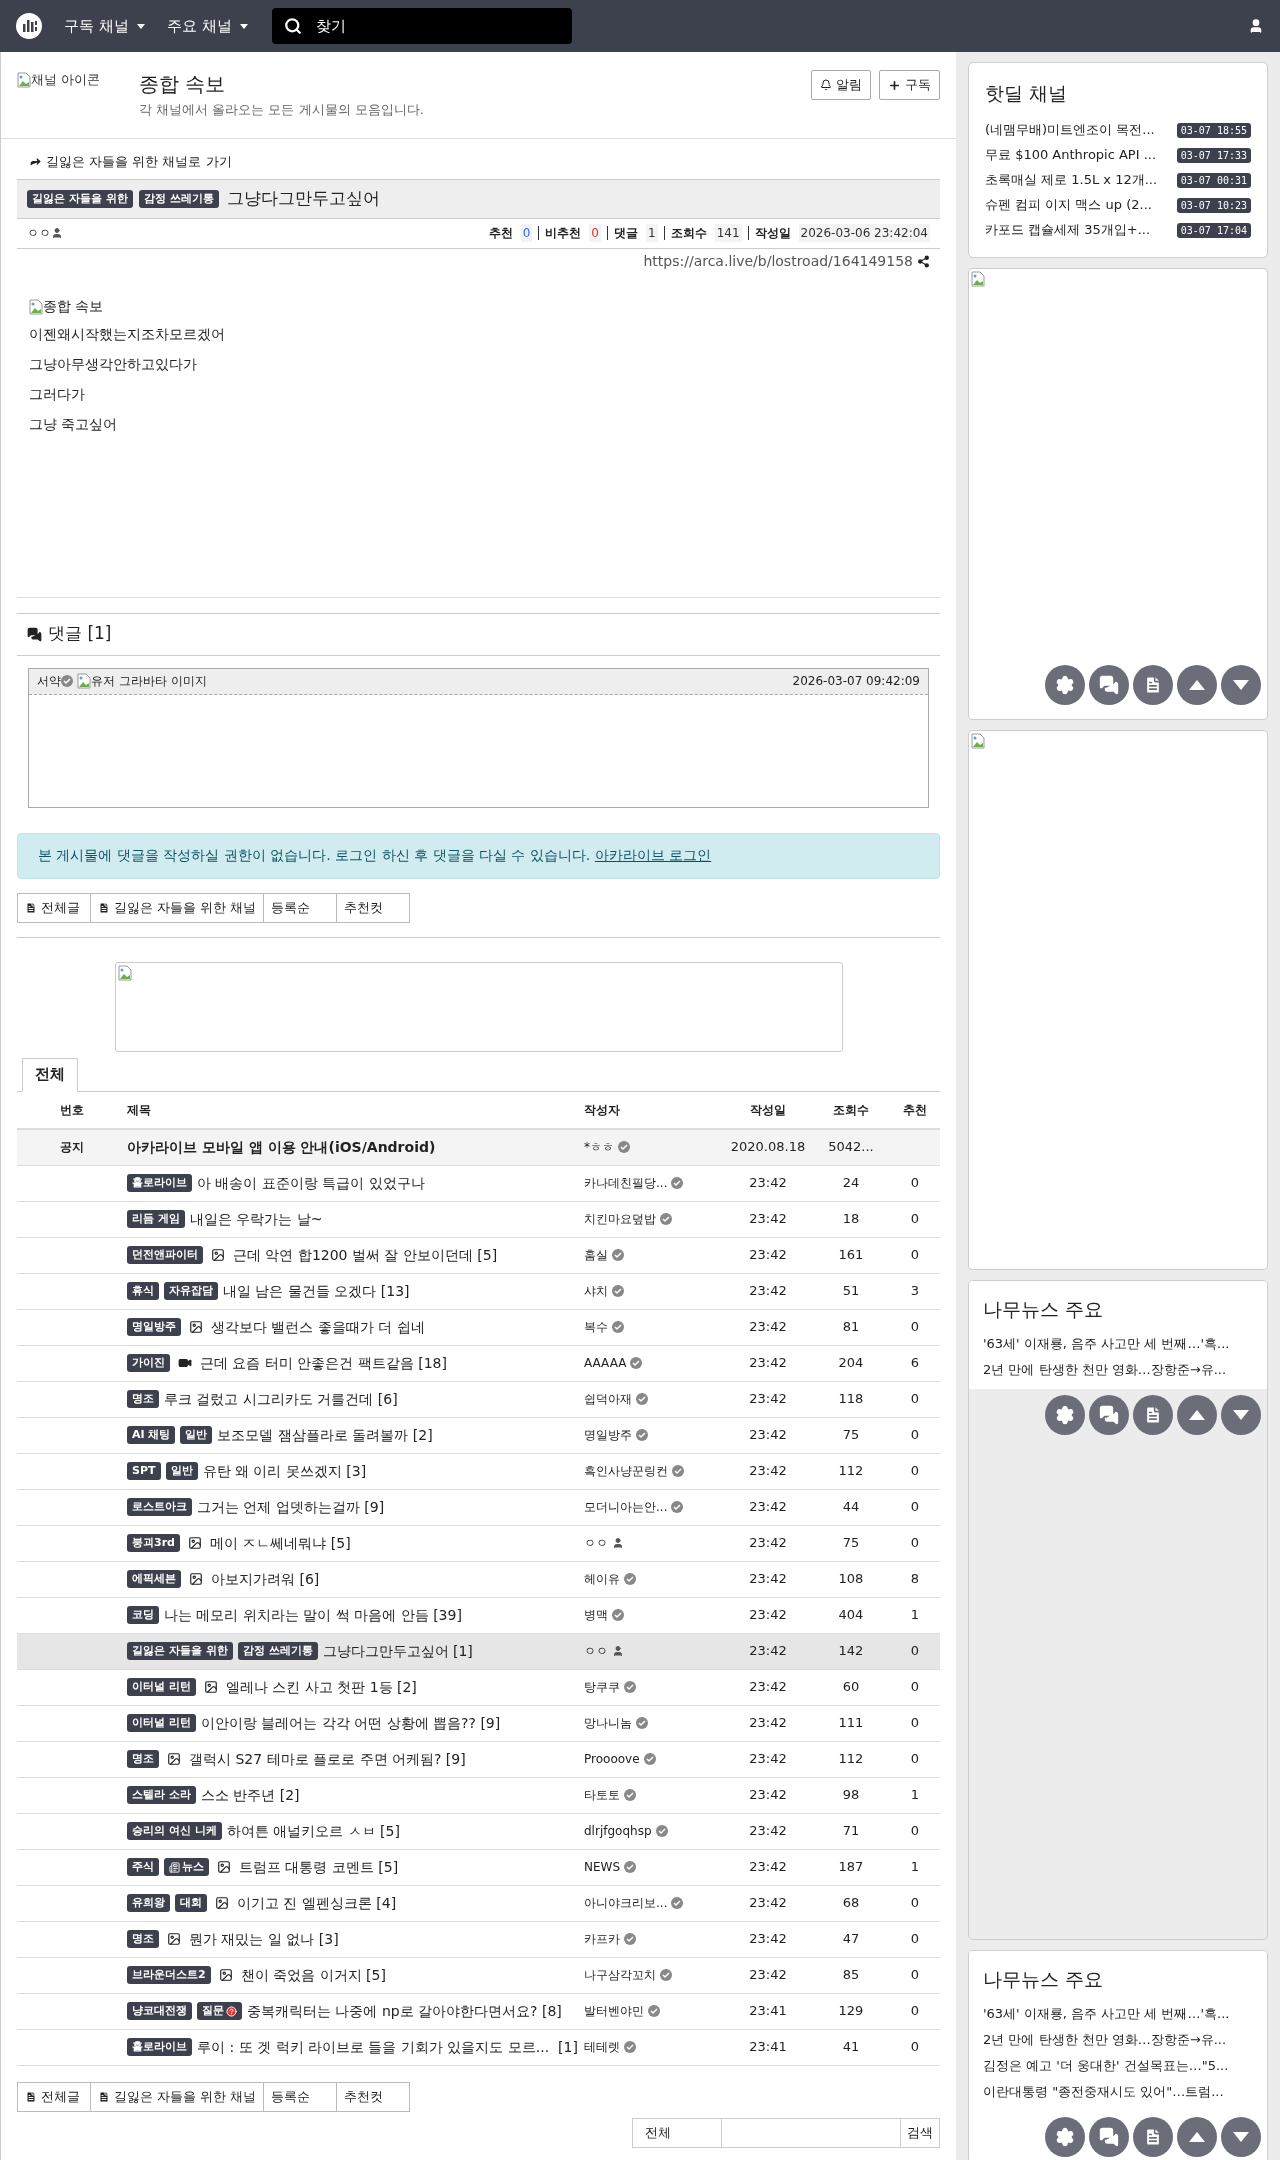  Describe the element at coordinates (154, 1327) in the screenshot. I see `category-badge: 명일방주` at that location.